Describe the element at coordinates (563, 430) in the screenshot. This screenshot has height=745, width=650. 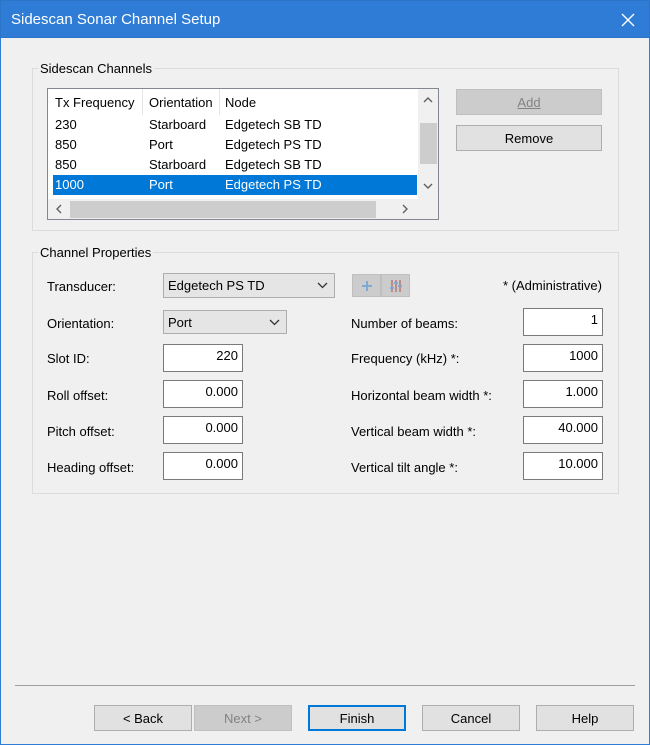
I see `vertical-beam-width-field: 40.000` at that location.